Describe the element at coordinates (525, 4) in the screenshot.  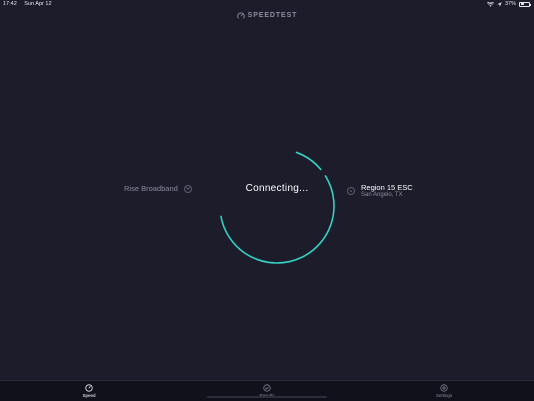
I see `battery-icon` at that location.